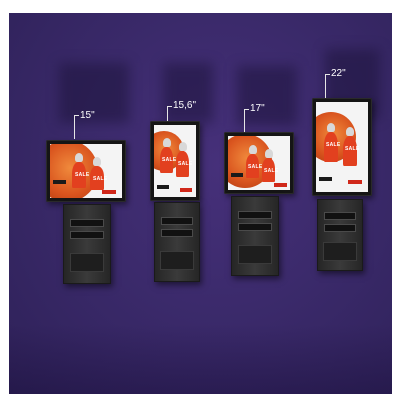 This screenshot has width=394, height=394. What do you see at coordinates (185, 105) in the screenshot?
I see `size-label: 15,6"` at bounding box center [185, 105].